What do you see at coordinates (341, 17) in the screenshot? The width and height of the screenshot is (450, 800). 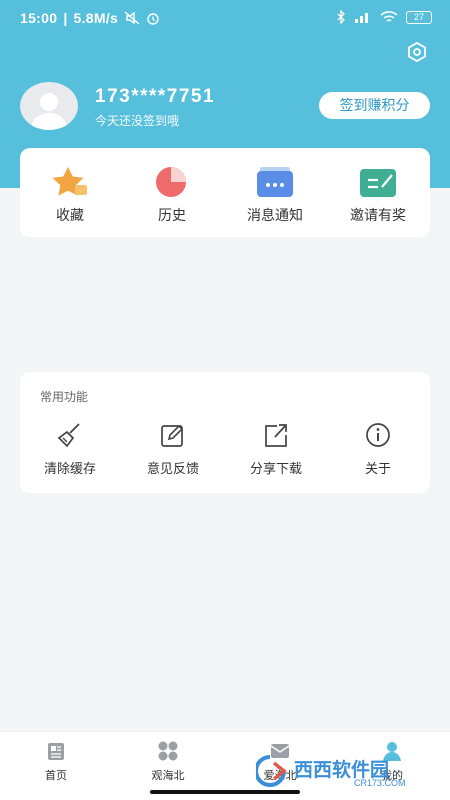 I see `bluetooth-icon` at bounding box center [341, 17].